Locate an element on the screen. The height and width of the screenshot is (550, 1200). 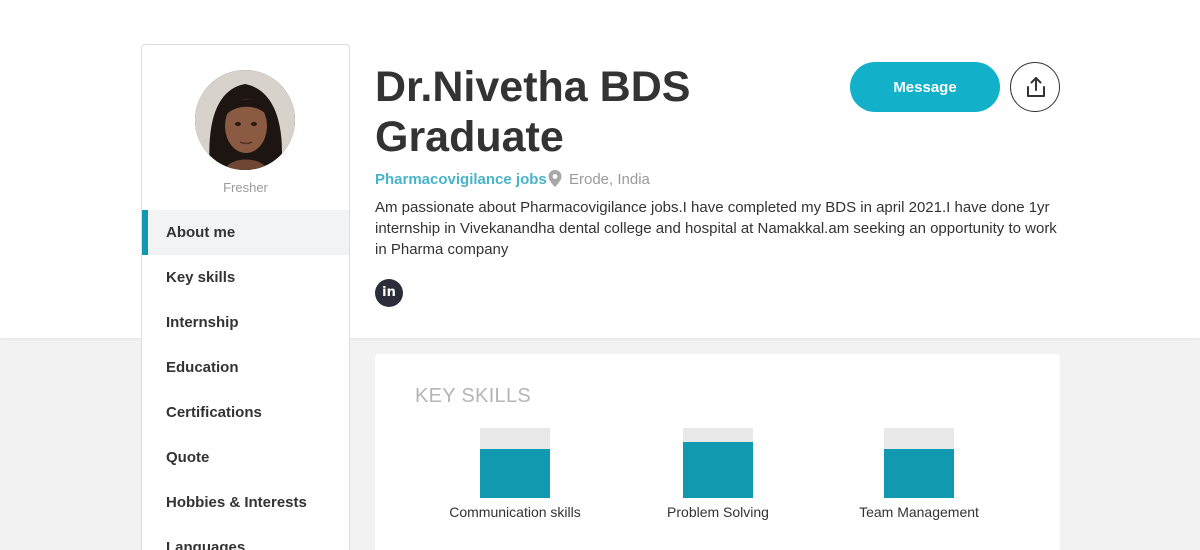
share-upload-icon is located at coordinates (1036, 87).